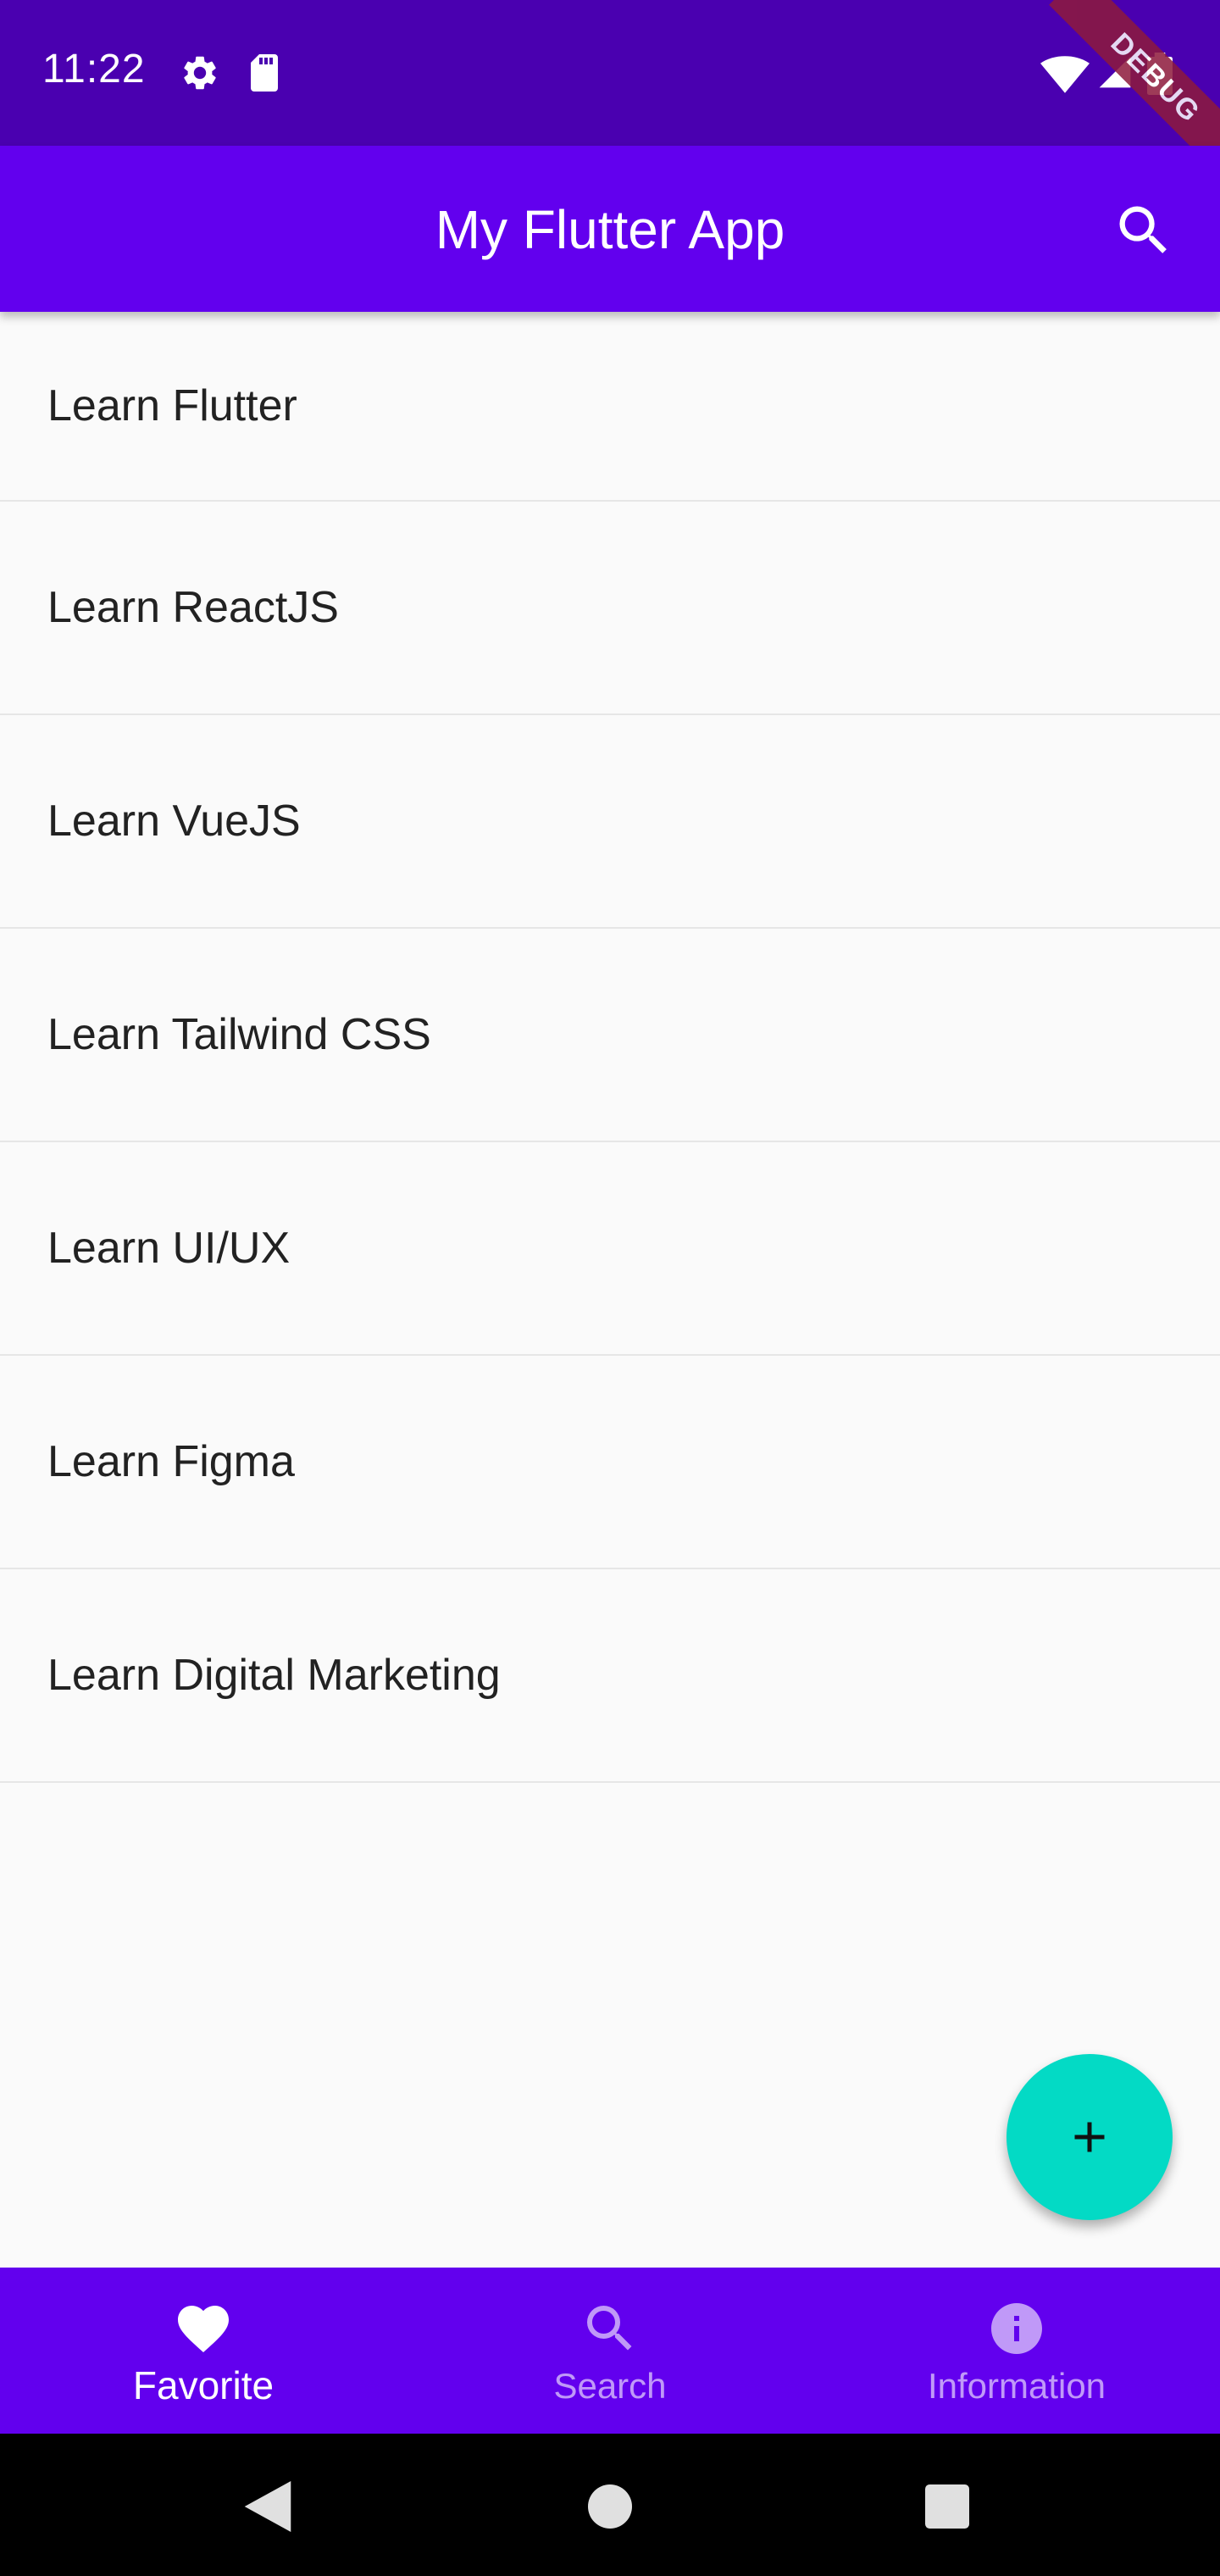 Image resolution: width=1220 pixels, height=2576 pixels. What do you see at coordinates (610, 1676) in the screenshot?
I see `list-item: Learn Digital Marketing` at bounding box center [610, 1676].